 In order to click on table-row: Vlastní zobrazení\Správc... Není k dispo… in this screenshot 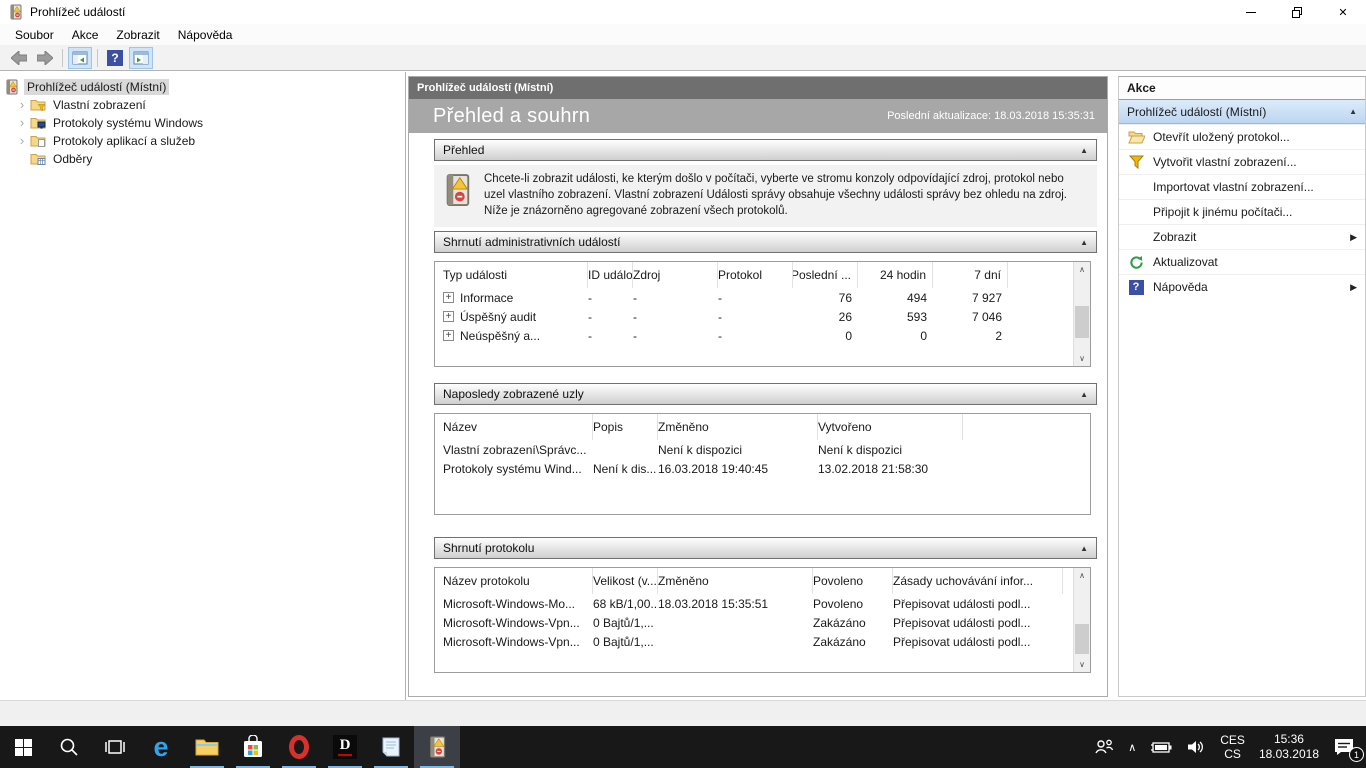, I will do `click(762, 449)`.